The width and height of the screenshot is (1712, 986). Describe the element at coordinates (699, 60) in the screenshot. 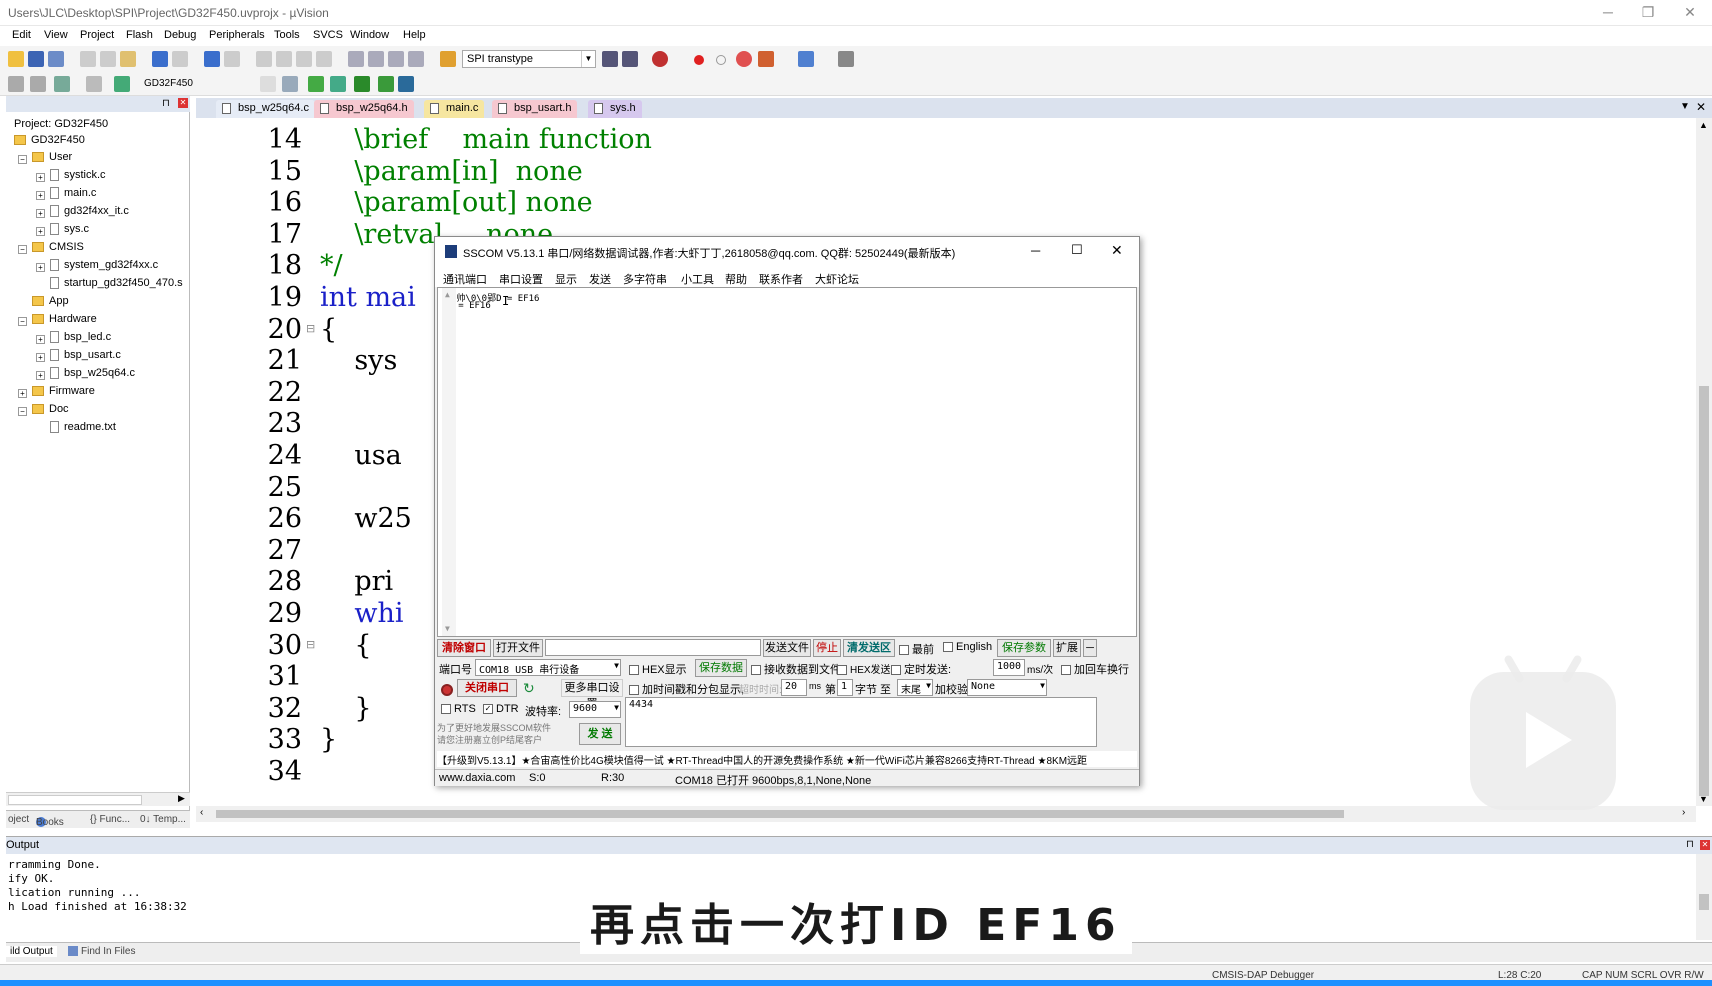

I see `breakpoint-icon` at that location.